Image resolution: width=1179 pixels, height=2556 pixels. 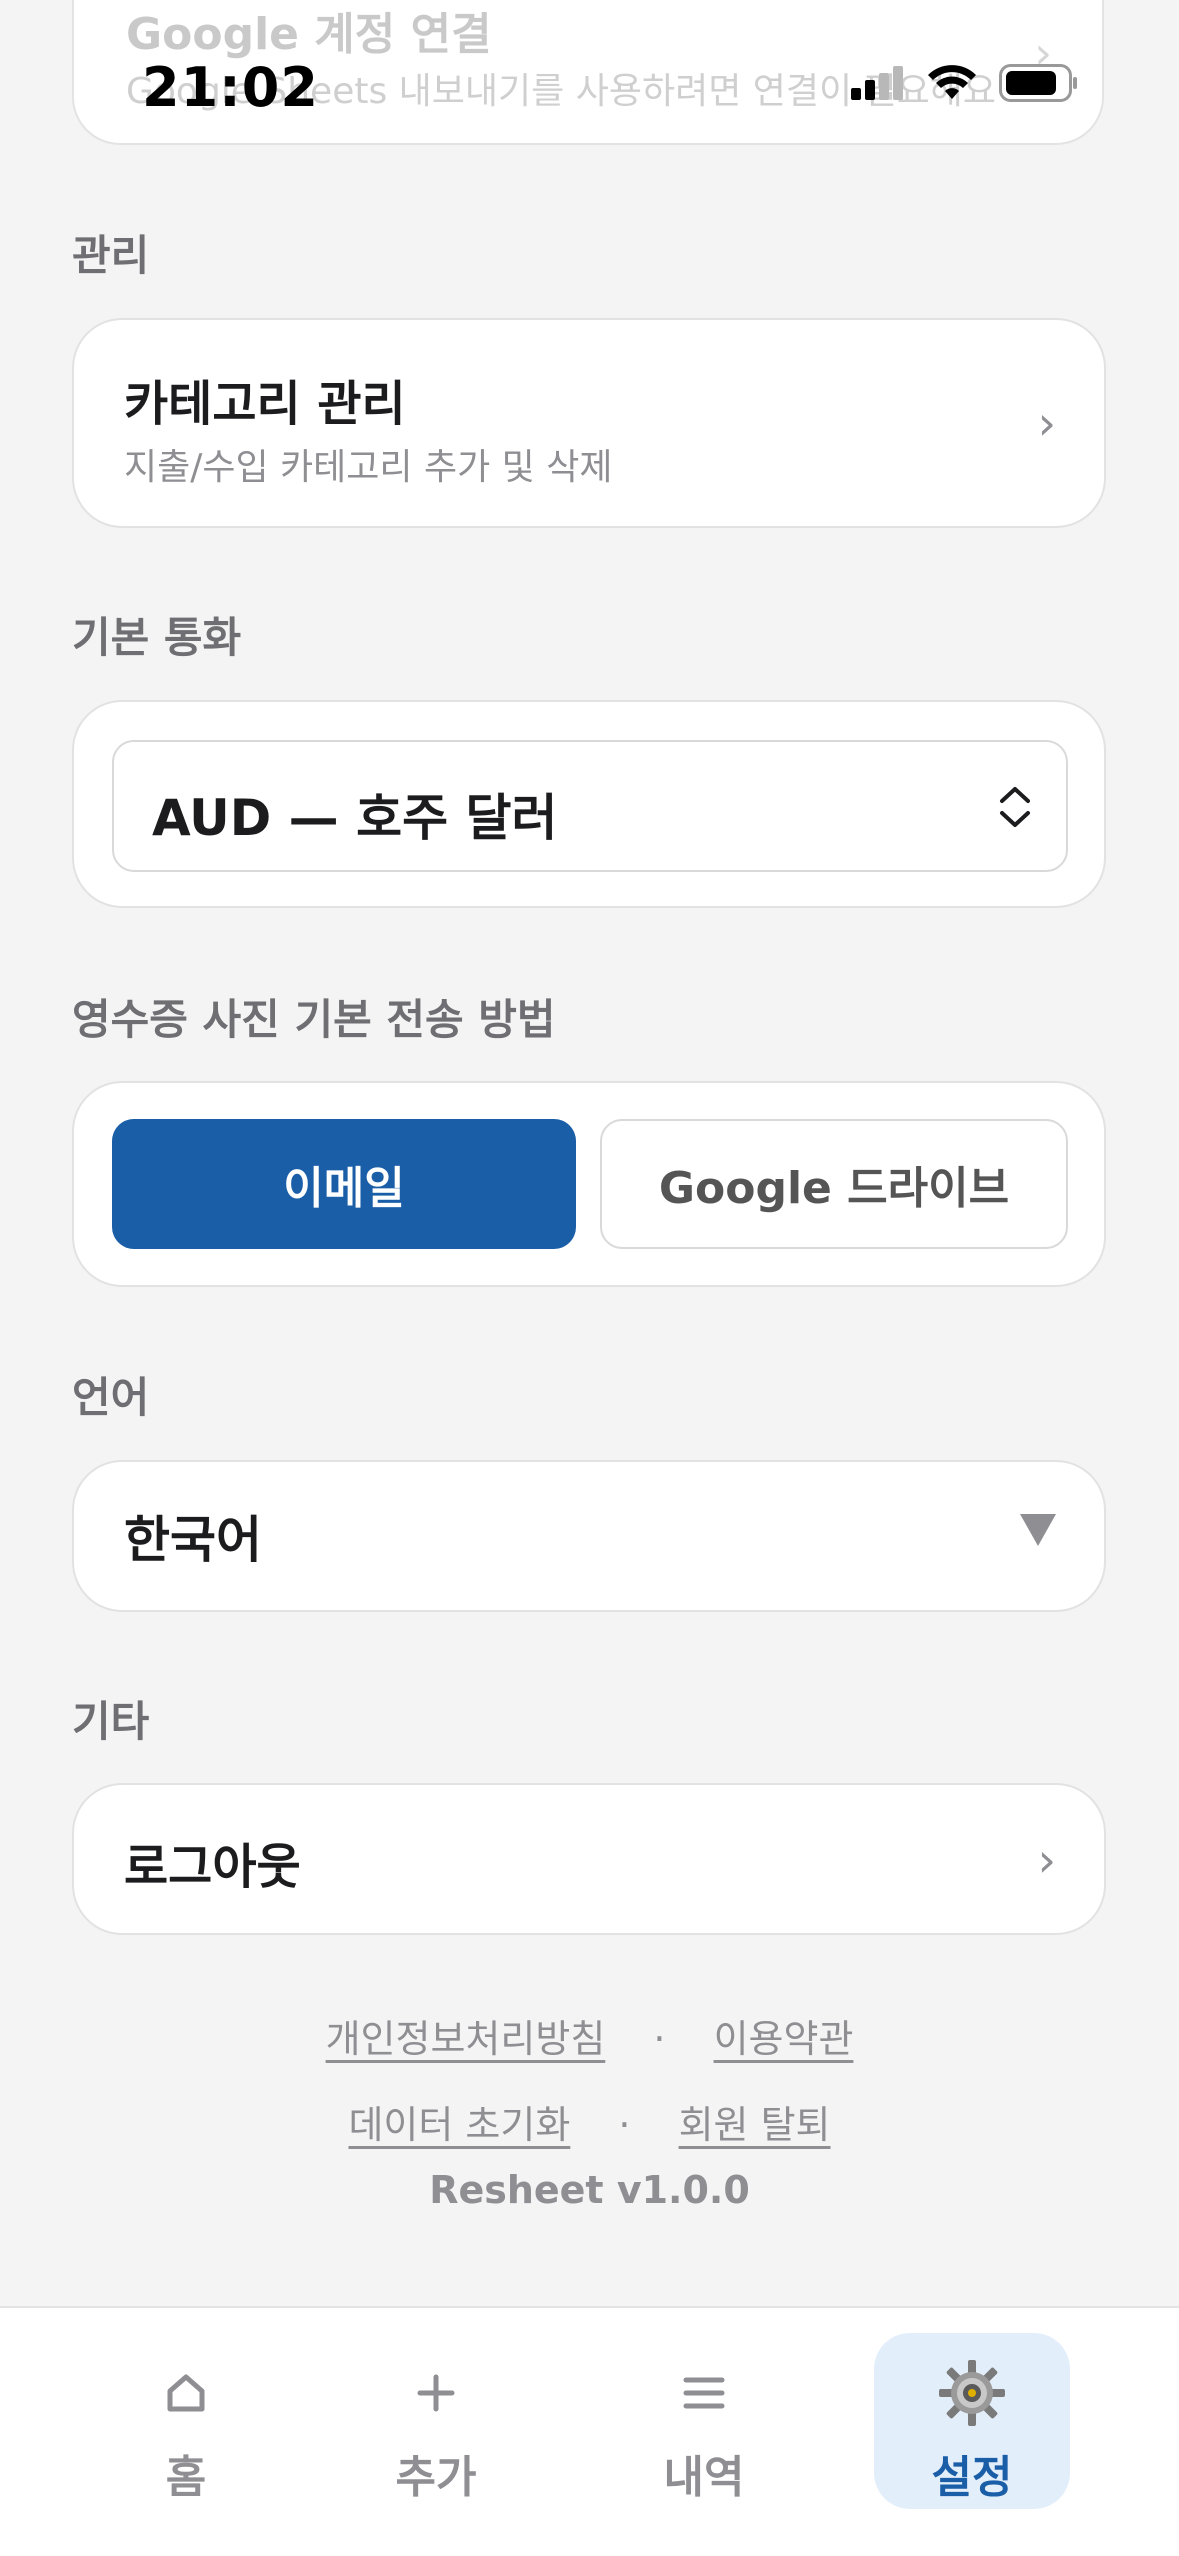 I want to click on tab-settings-label: 설정, so click(x=972, y=2477).